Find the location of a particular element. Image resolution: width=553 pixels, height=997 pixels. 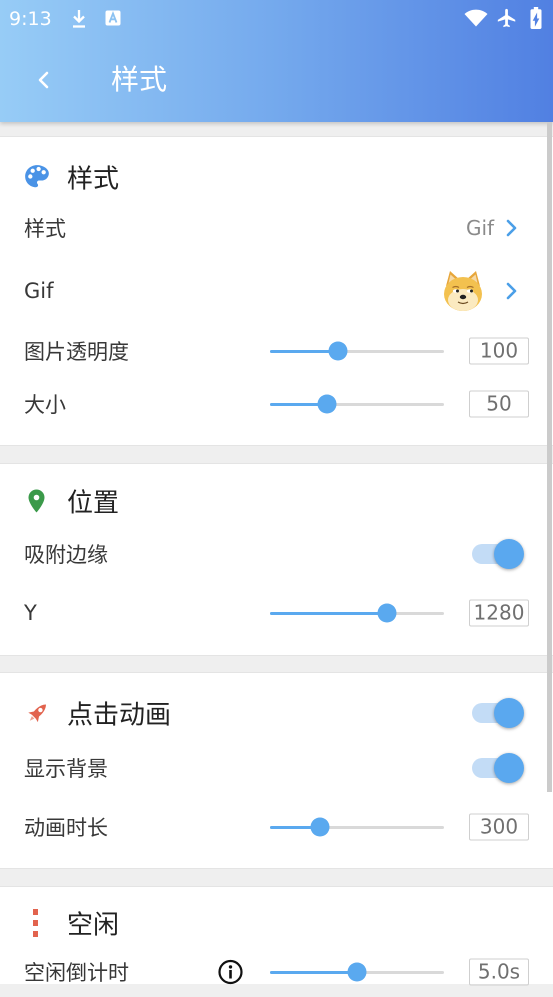

snap-edge-switch is located at coordinates (499, 554).